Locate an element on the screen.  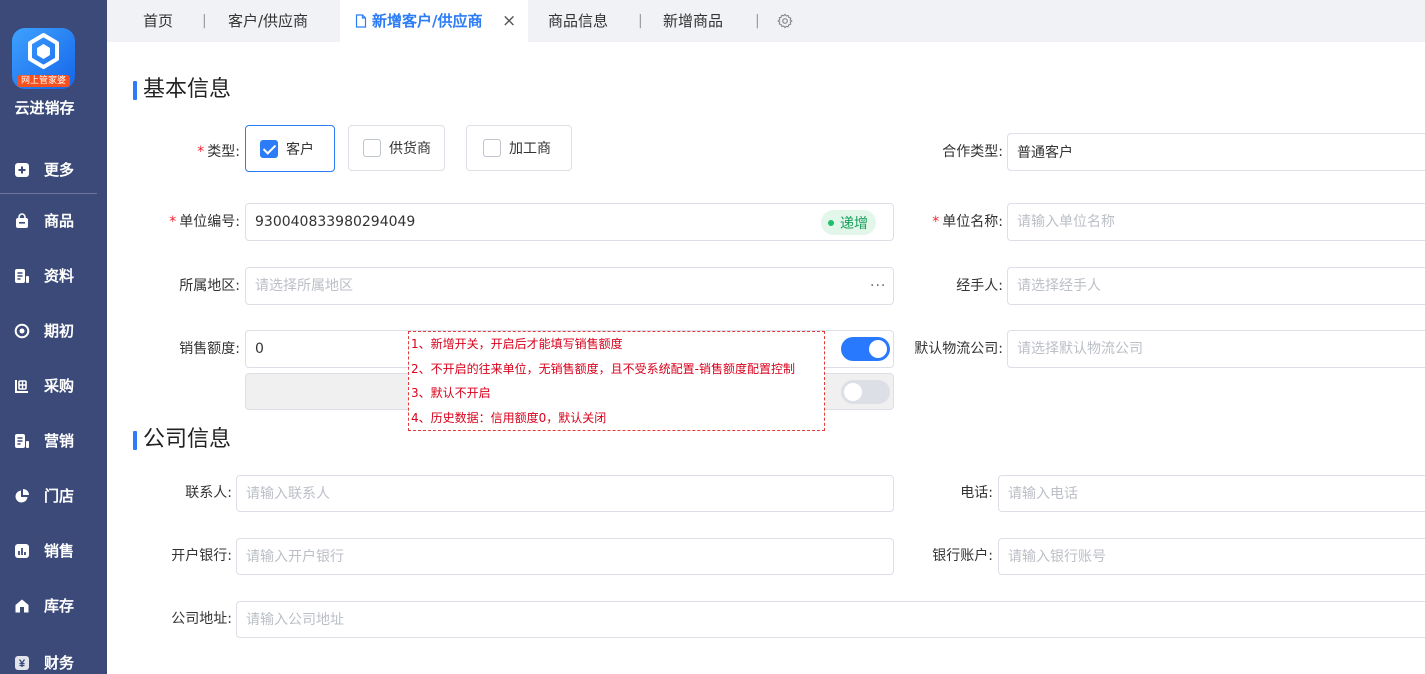
target-icon is located at coordinates (22, 331).